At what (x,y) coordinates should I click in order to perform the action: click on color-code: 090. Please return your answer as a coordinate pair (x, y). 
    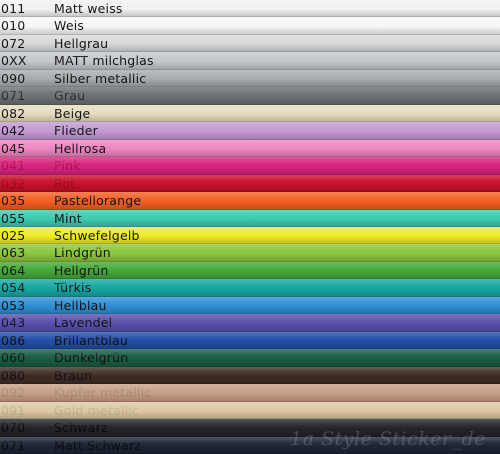
    Looking at the image, I should click on (13, 78).